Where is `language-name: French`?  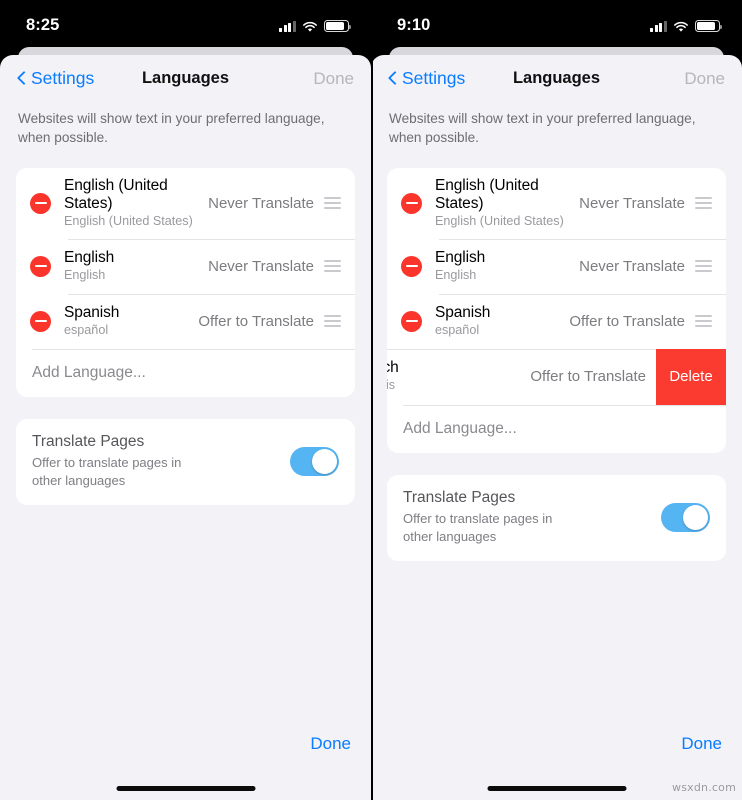
language-name: French is located at coordinates (393, 368).